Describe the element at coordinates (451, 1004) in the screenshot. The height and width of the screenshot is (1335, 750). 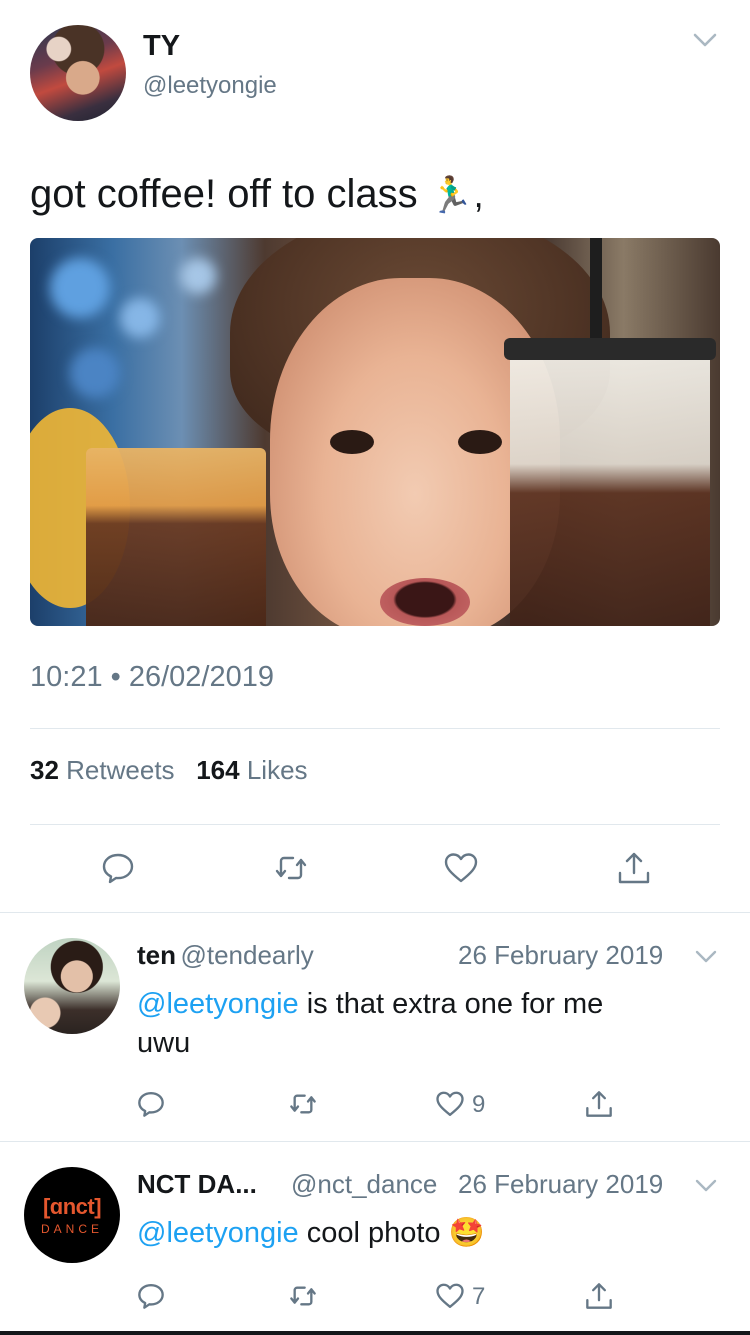
I see `reply-text-line1: is that extra one for me` at that location.